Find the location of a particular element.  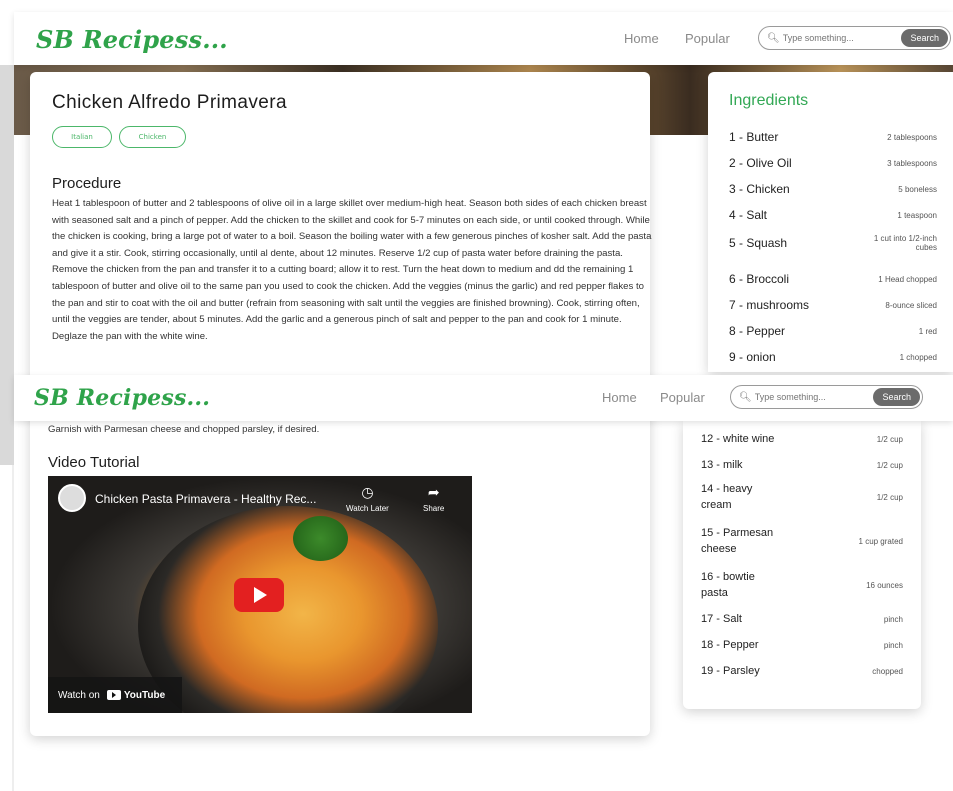

ingredient-name: 14 - heavy cream is located at coordinates (727, 497).